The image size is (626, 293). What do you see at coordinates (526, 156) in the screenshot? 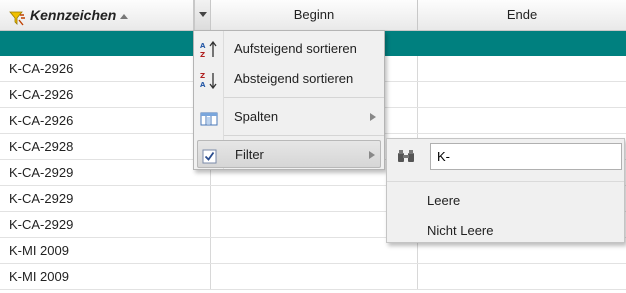
I see `filter-text-input` at bounding box center [526, 156].